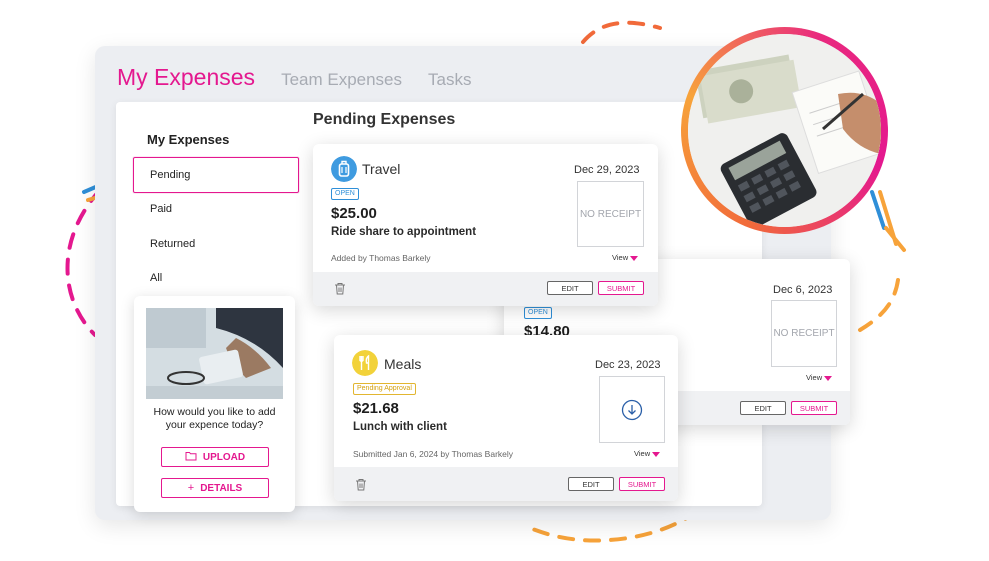 Image resolution: width=989 pixels, height=561 pixels. What do you see at coordinates (215, 488) in the screenshot?
I see `details-button: + DETAILS` at bounding box center [215, 488].